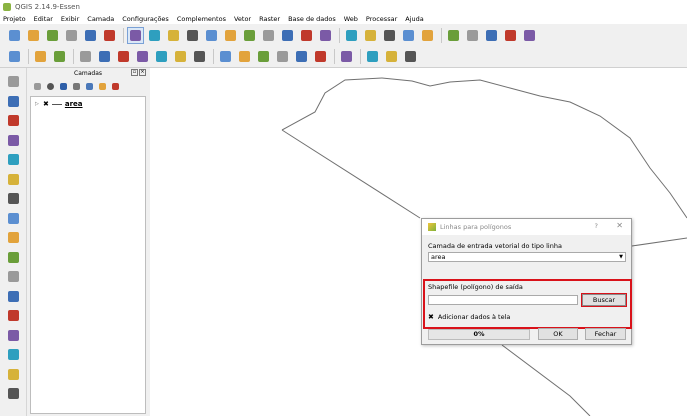  I want to click on add-wcs-layer-icon, so click(13, 218).